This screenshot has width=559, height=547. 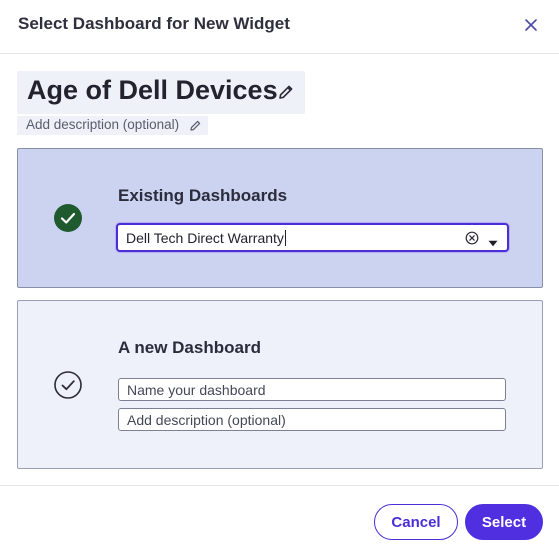 I want to click on existing-dashboards-title: Existing Dashboards, so click(x=203, y=195).